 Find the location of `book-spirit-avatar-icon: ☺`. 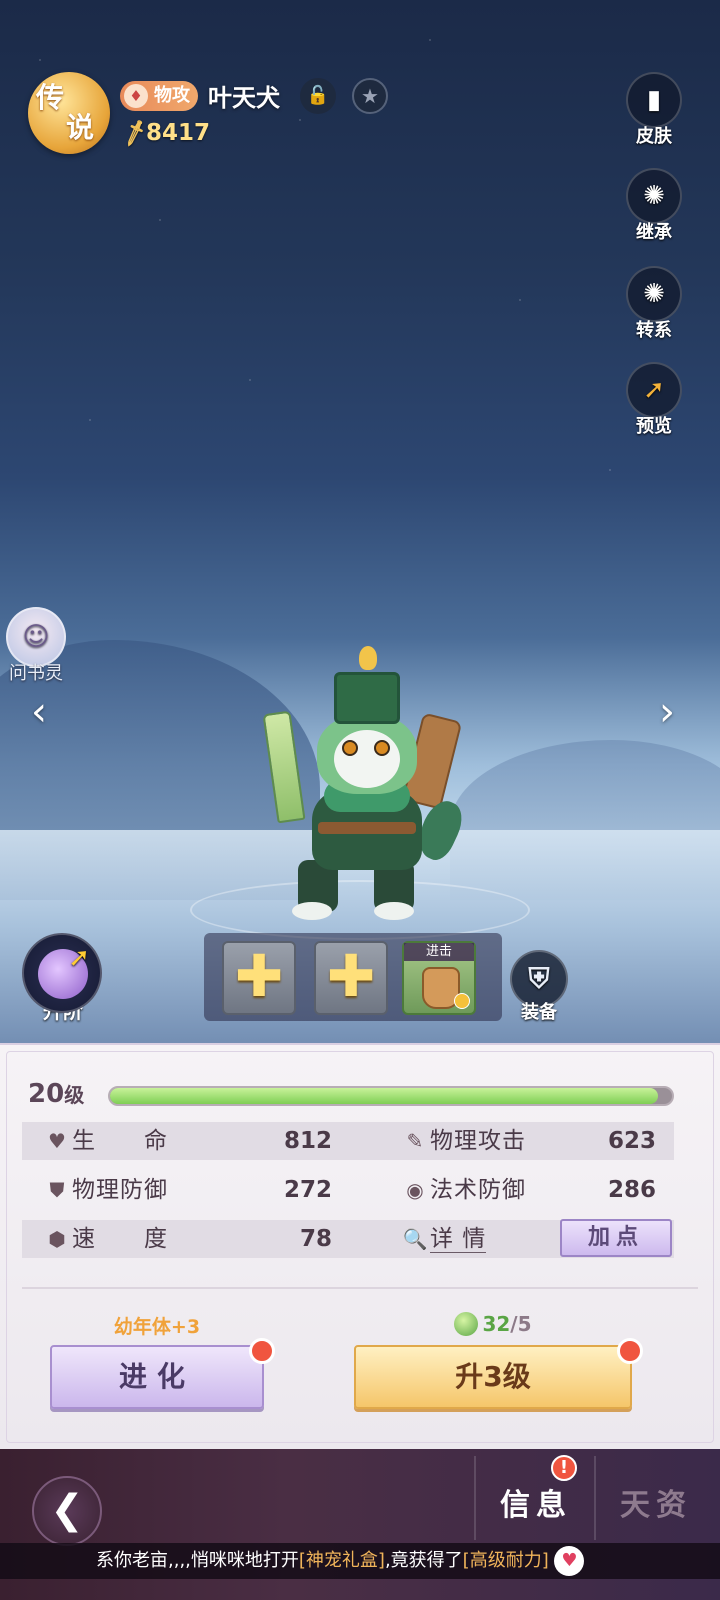

book-spirit-avatar-icon: ☺ is located at coordinates (36, 637).